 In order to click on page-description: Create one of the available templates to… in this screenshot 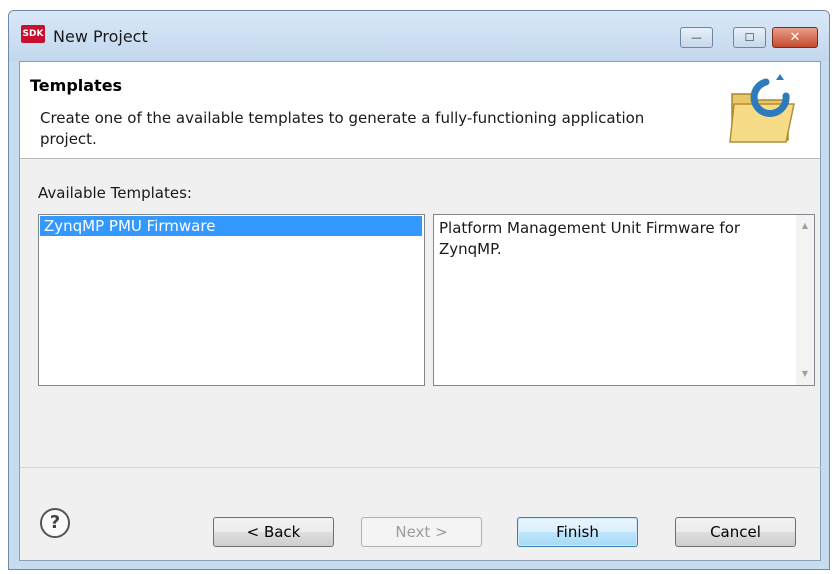, I will do `click(342, 128)`.